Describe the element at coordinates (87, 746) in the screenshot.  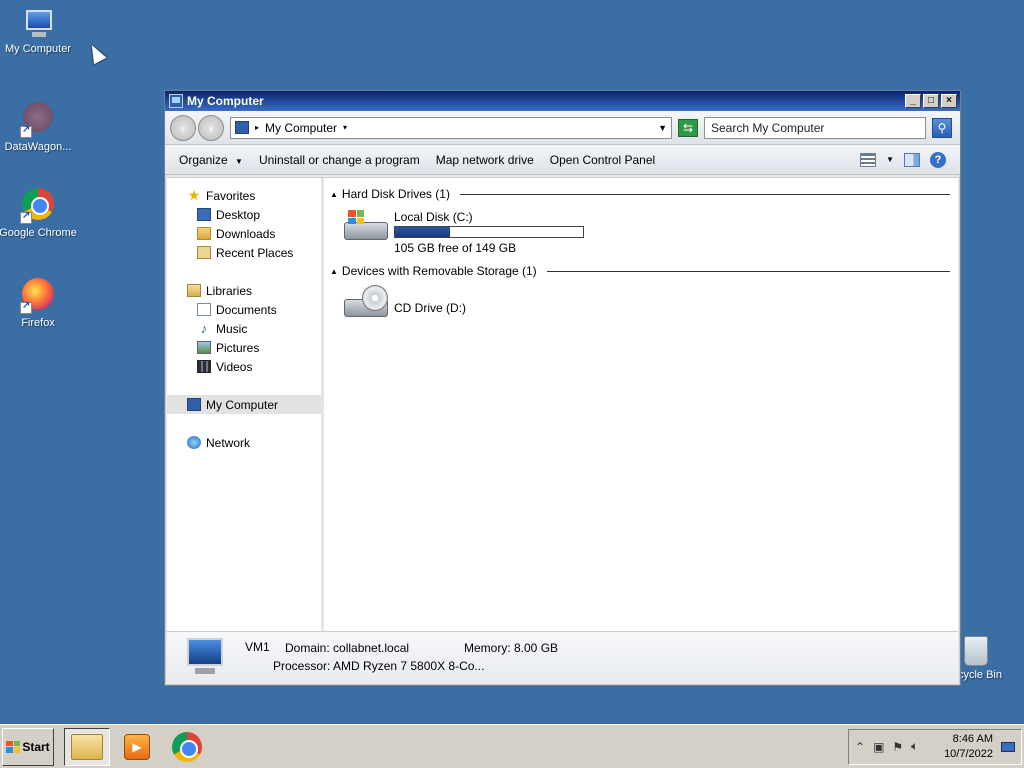
I see `taskbar-explorer` at that location.